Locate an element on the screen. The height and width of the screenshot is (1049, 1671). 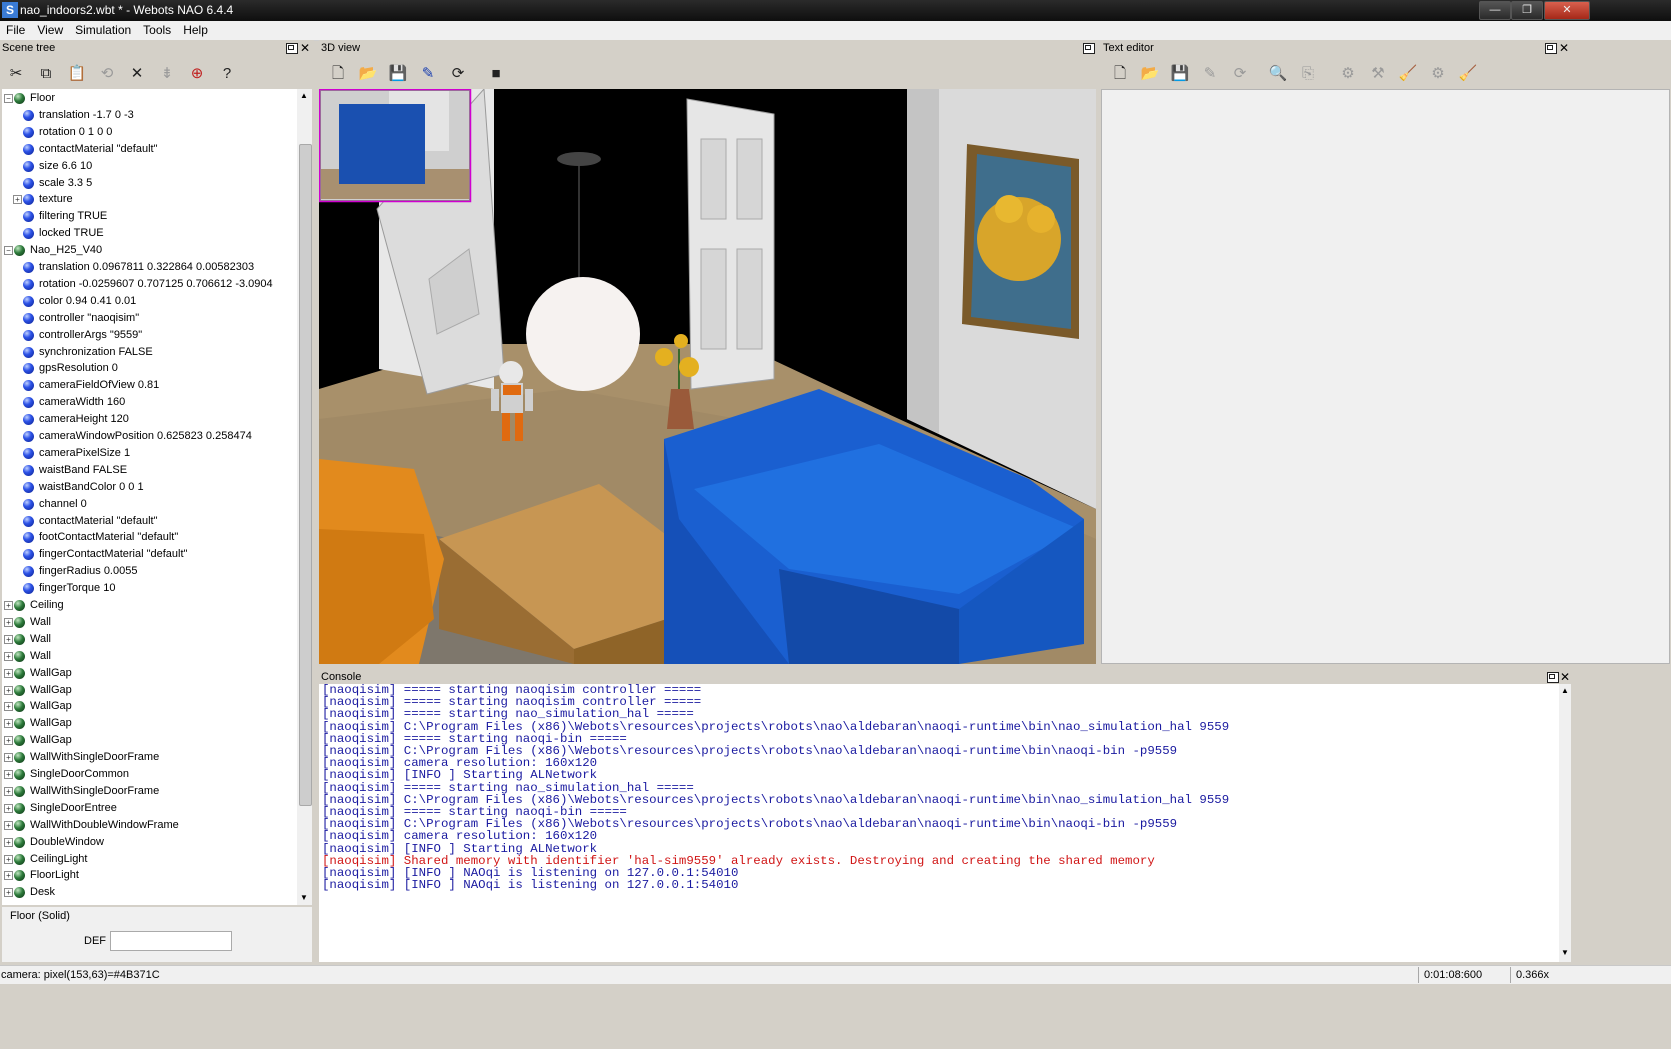
stop-icon: ■ is located at coordinates (496, 74).